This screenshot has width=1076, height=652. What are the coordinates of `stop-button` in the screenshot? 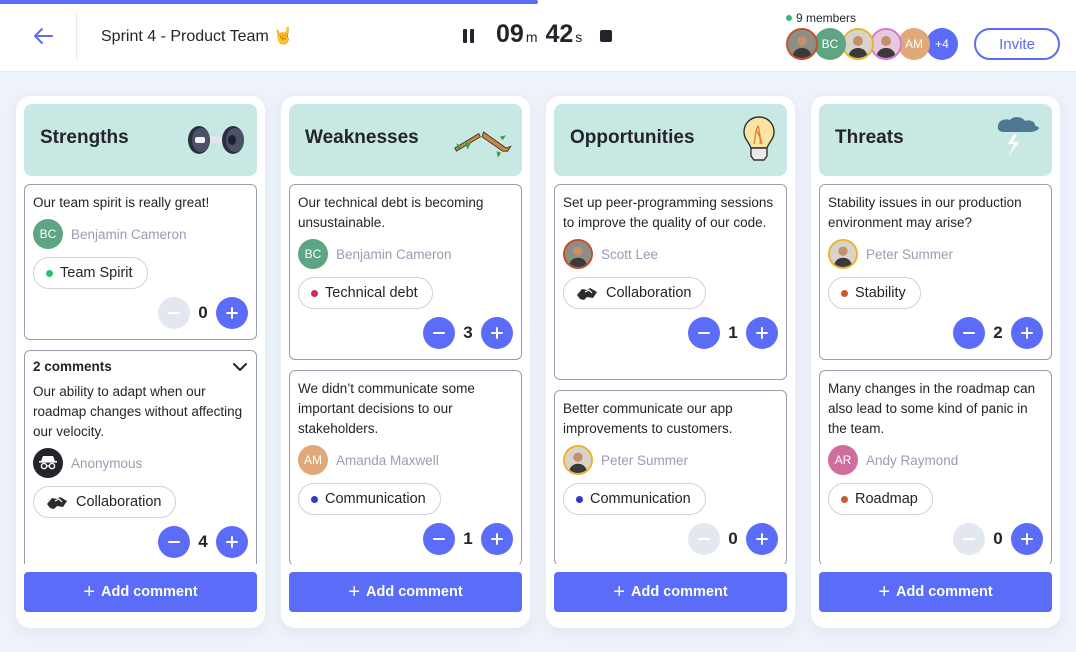 It's located at (606, 36).